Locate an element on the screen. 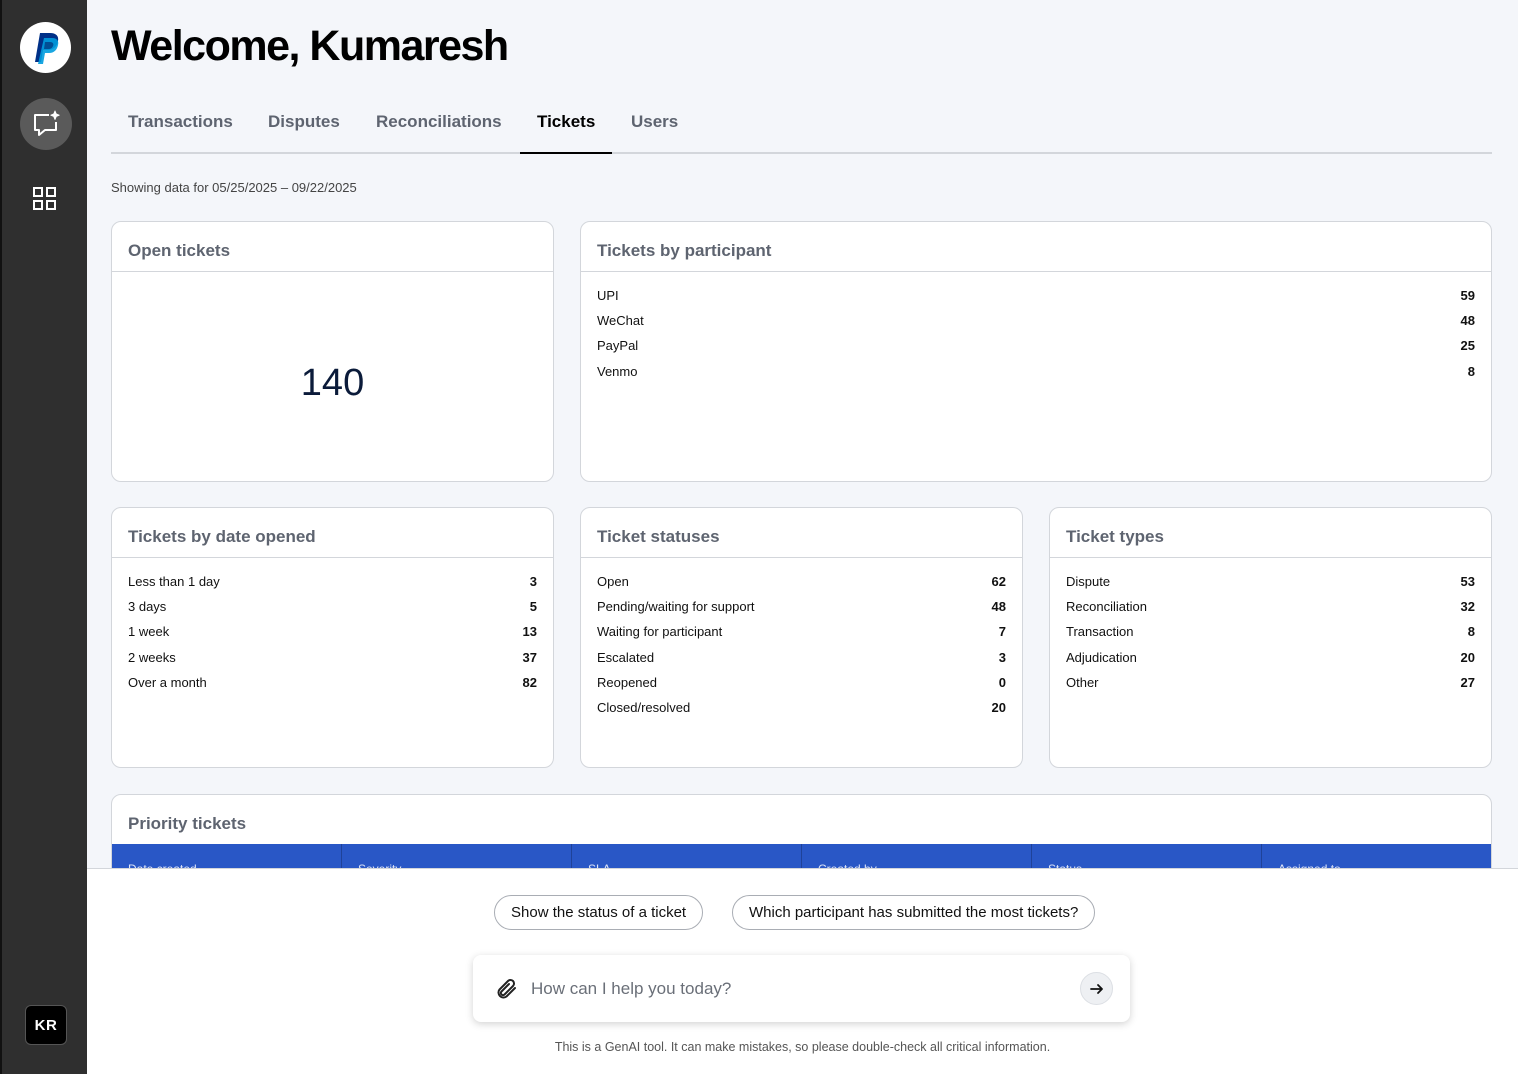  avatar: KR is located at coordinates (46, 1025).